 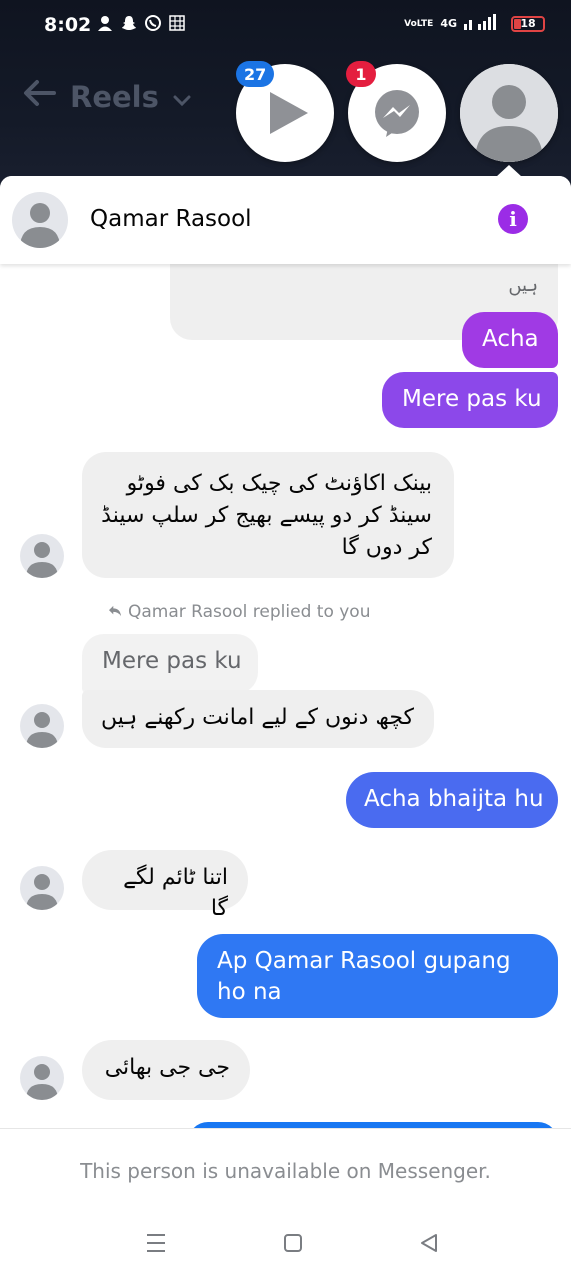 I want to click on message-text: کچھ دنوں کے لیے امانت رکھنے ہیں, so click(x=257, y=717).